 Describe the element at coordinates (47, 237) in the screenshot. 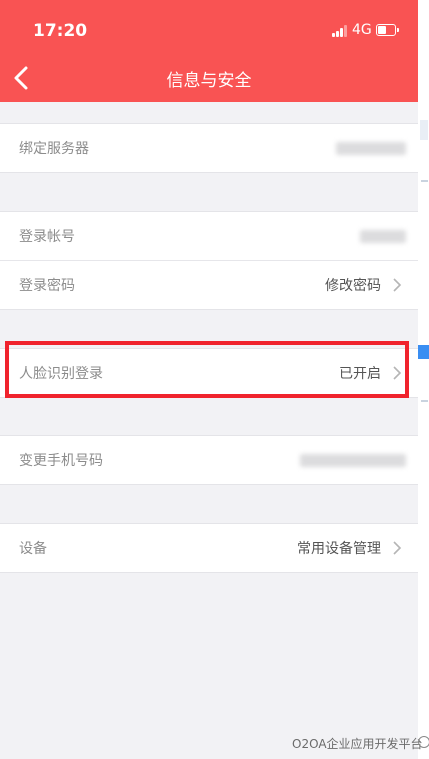

I see `row-label: 登录帐号` at that location.